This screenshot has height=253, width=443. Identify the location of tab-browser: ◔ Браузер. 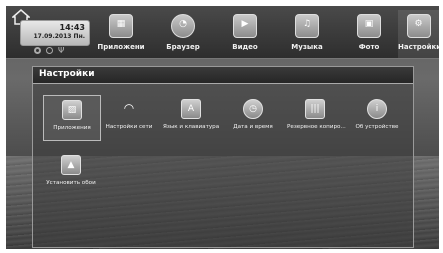
(183, 34).